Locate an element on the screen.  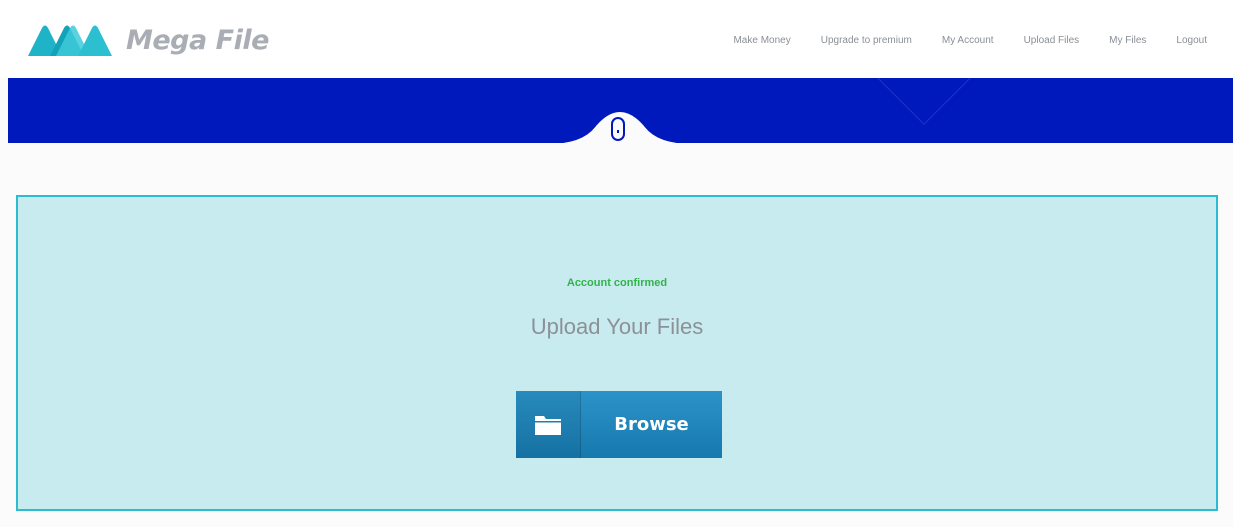
account-status: Account confirmed is located at coordinates (617, 283).